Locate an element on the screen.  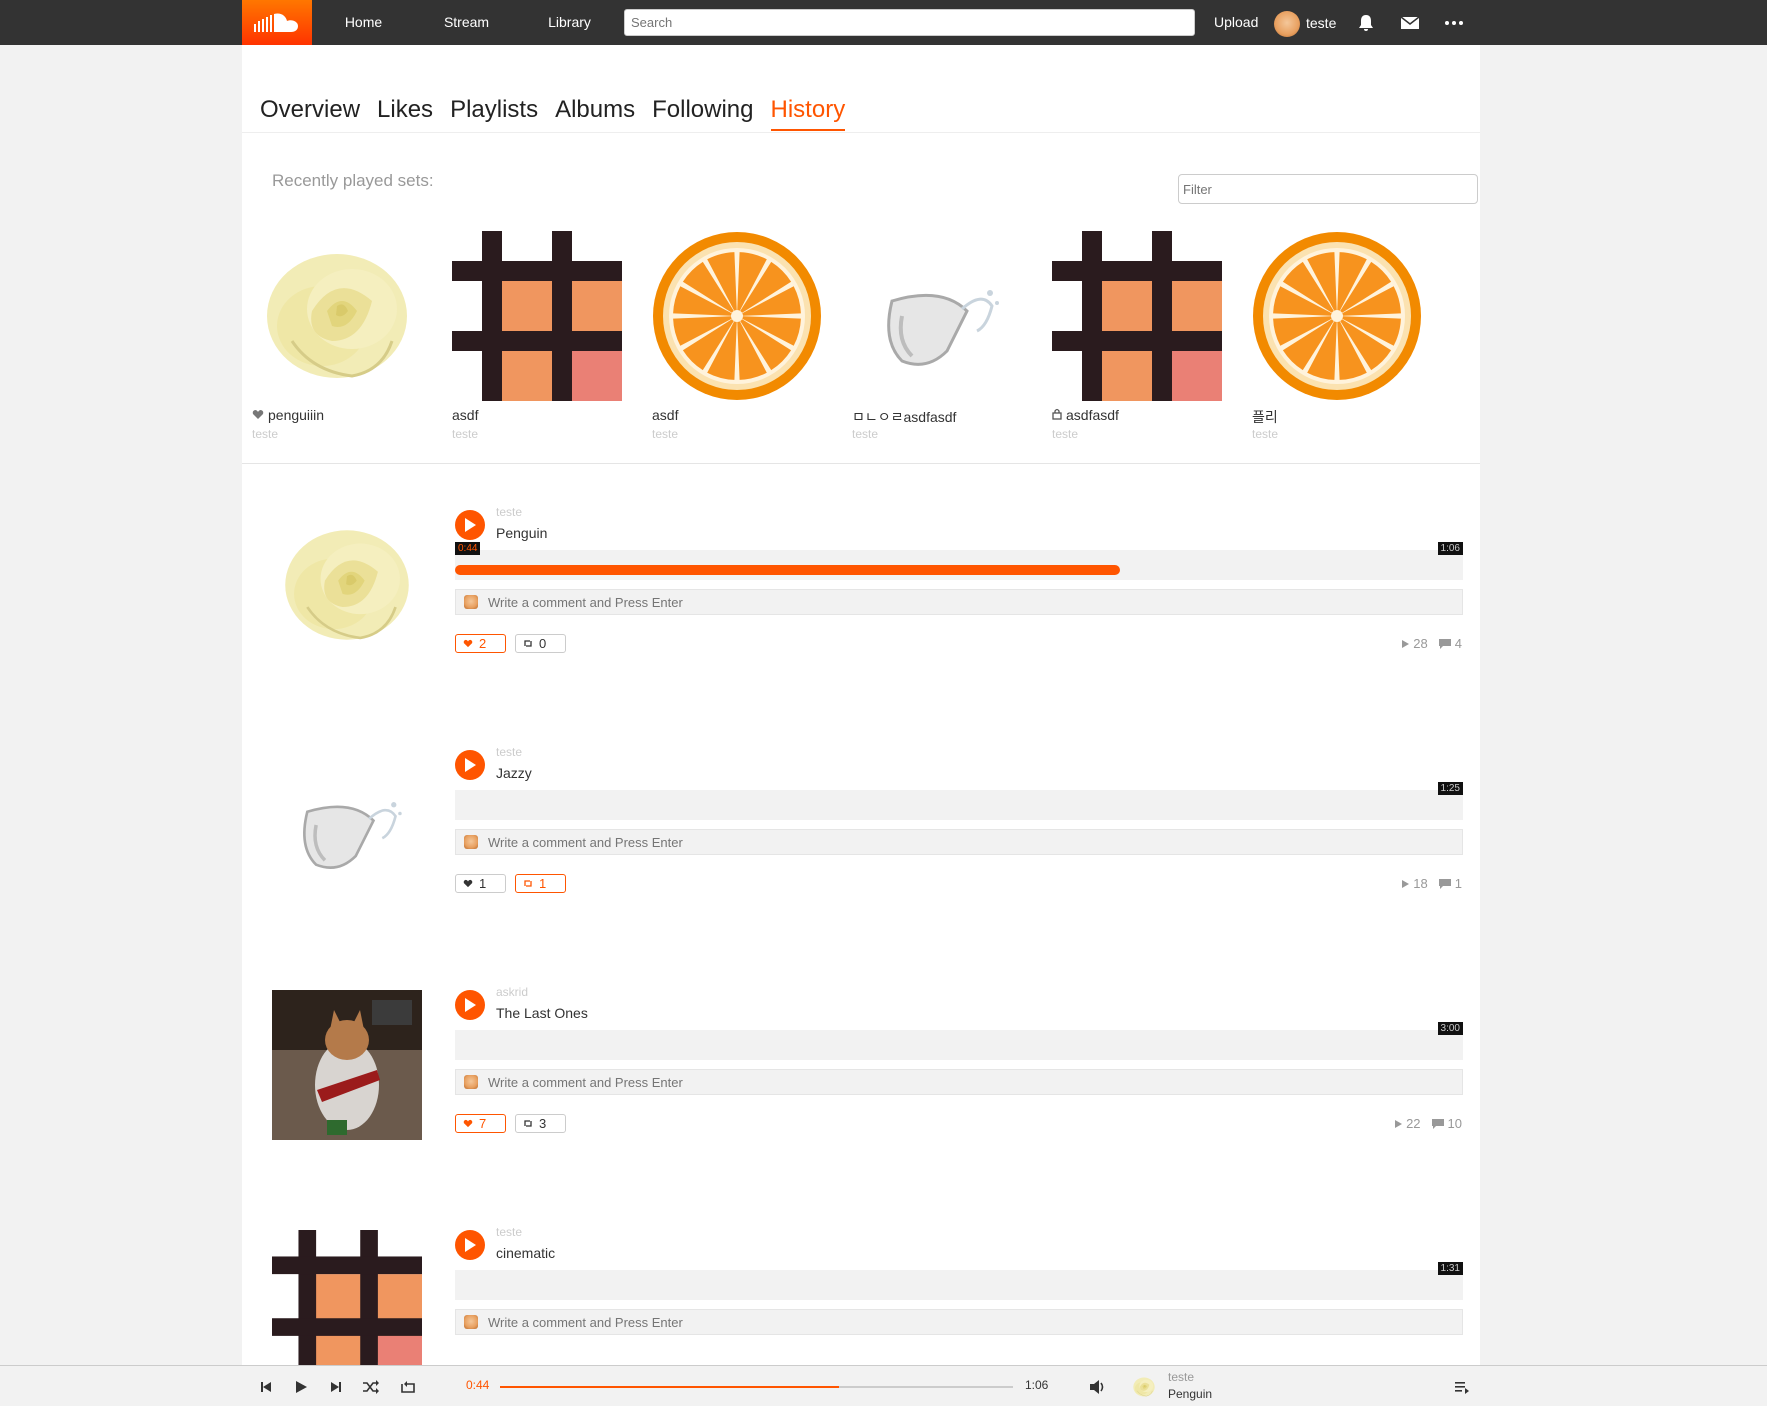
set-card: asdfasdf teste is located at coordinates (1137, 361).